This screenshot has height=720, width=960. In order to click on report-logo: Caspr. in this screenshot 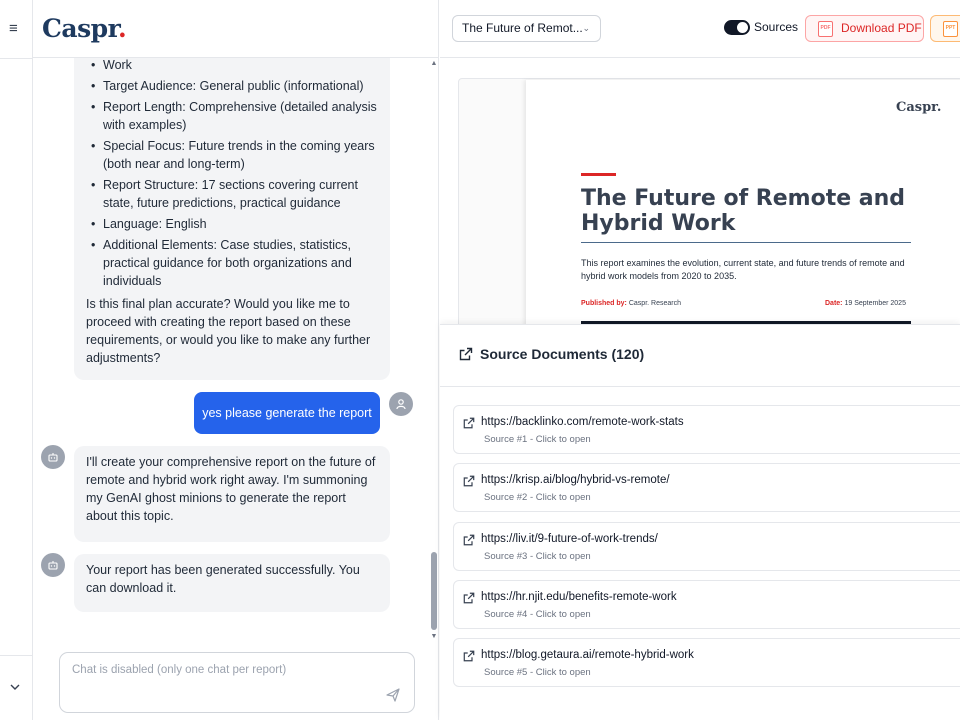, I will do `click(919, 107)`.